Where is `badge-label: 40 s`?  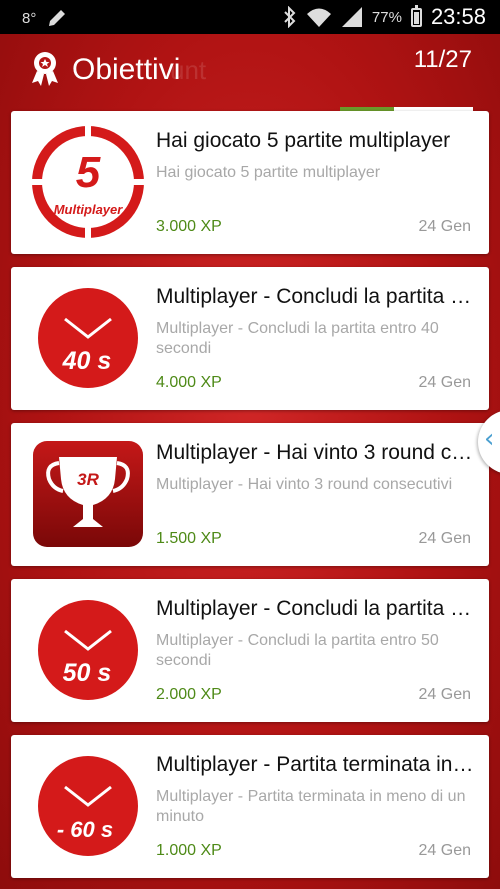 badge-label: 40 s is located at coordinates (87, 361).